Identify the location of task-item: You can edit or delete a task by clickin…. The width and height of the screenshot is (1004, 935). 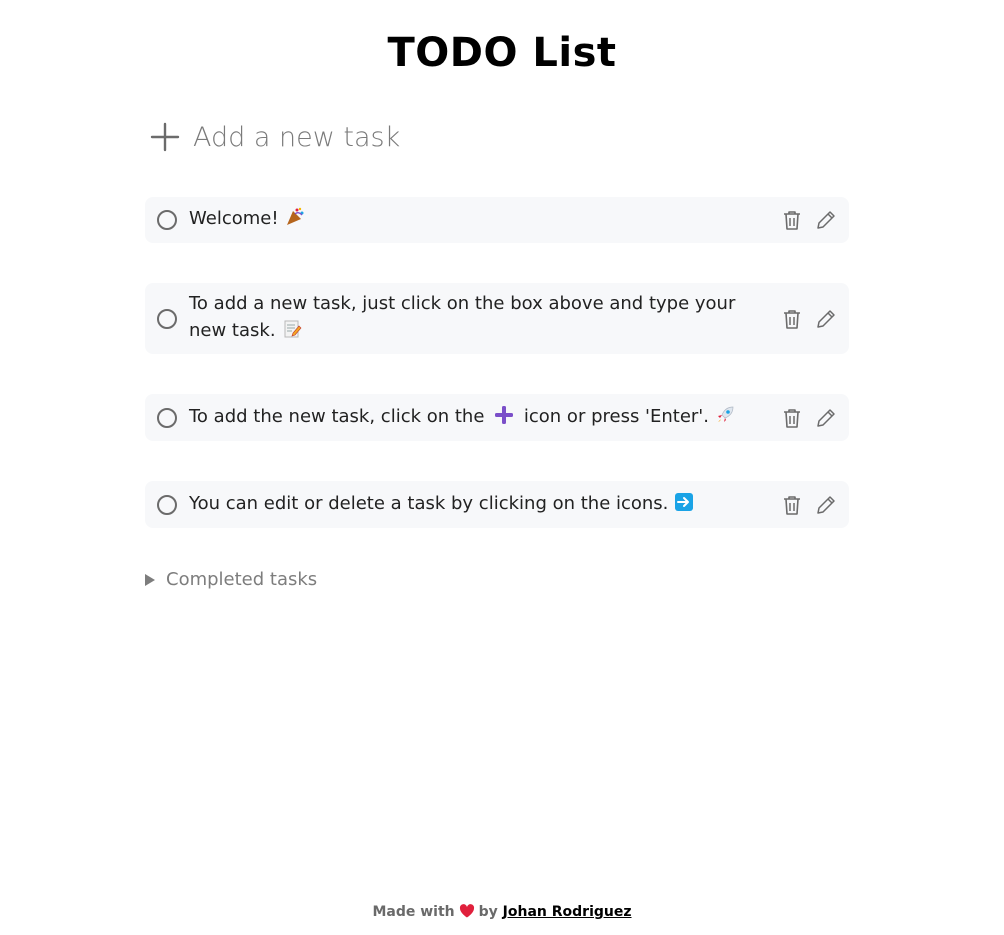
(497, 504).